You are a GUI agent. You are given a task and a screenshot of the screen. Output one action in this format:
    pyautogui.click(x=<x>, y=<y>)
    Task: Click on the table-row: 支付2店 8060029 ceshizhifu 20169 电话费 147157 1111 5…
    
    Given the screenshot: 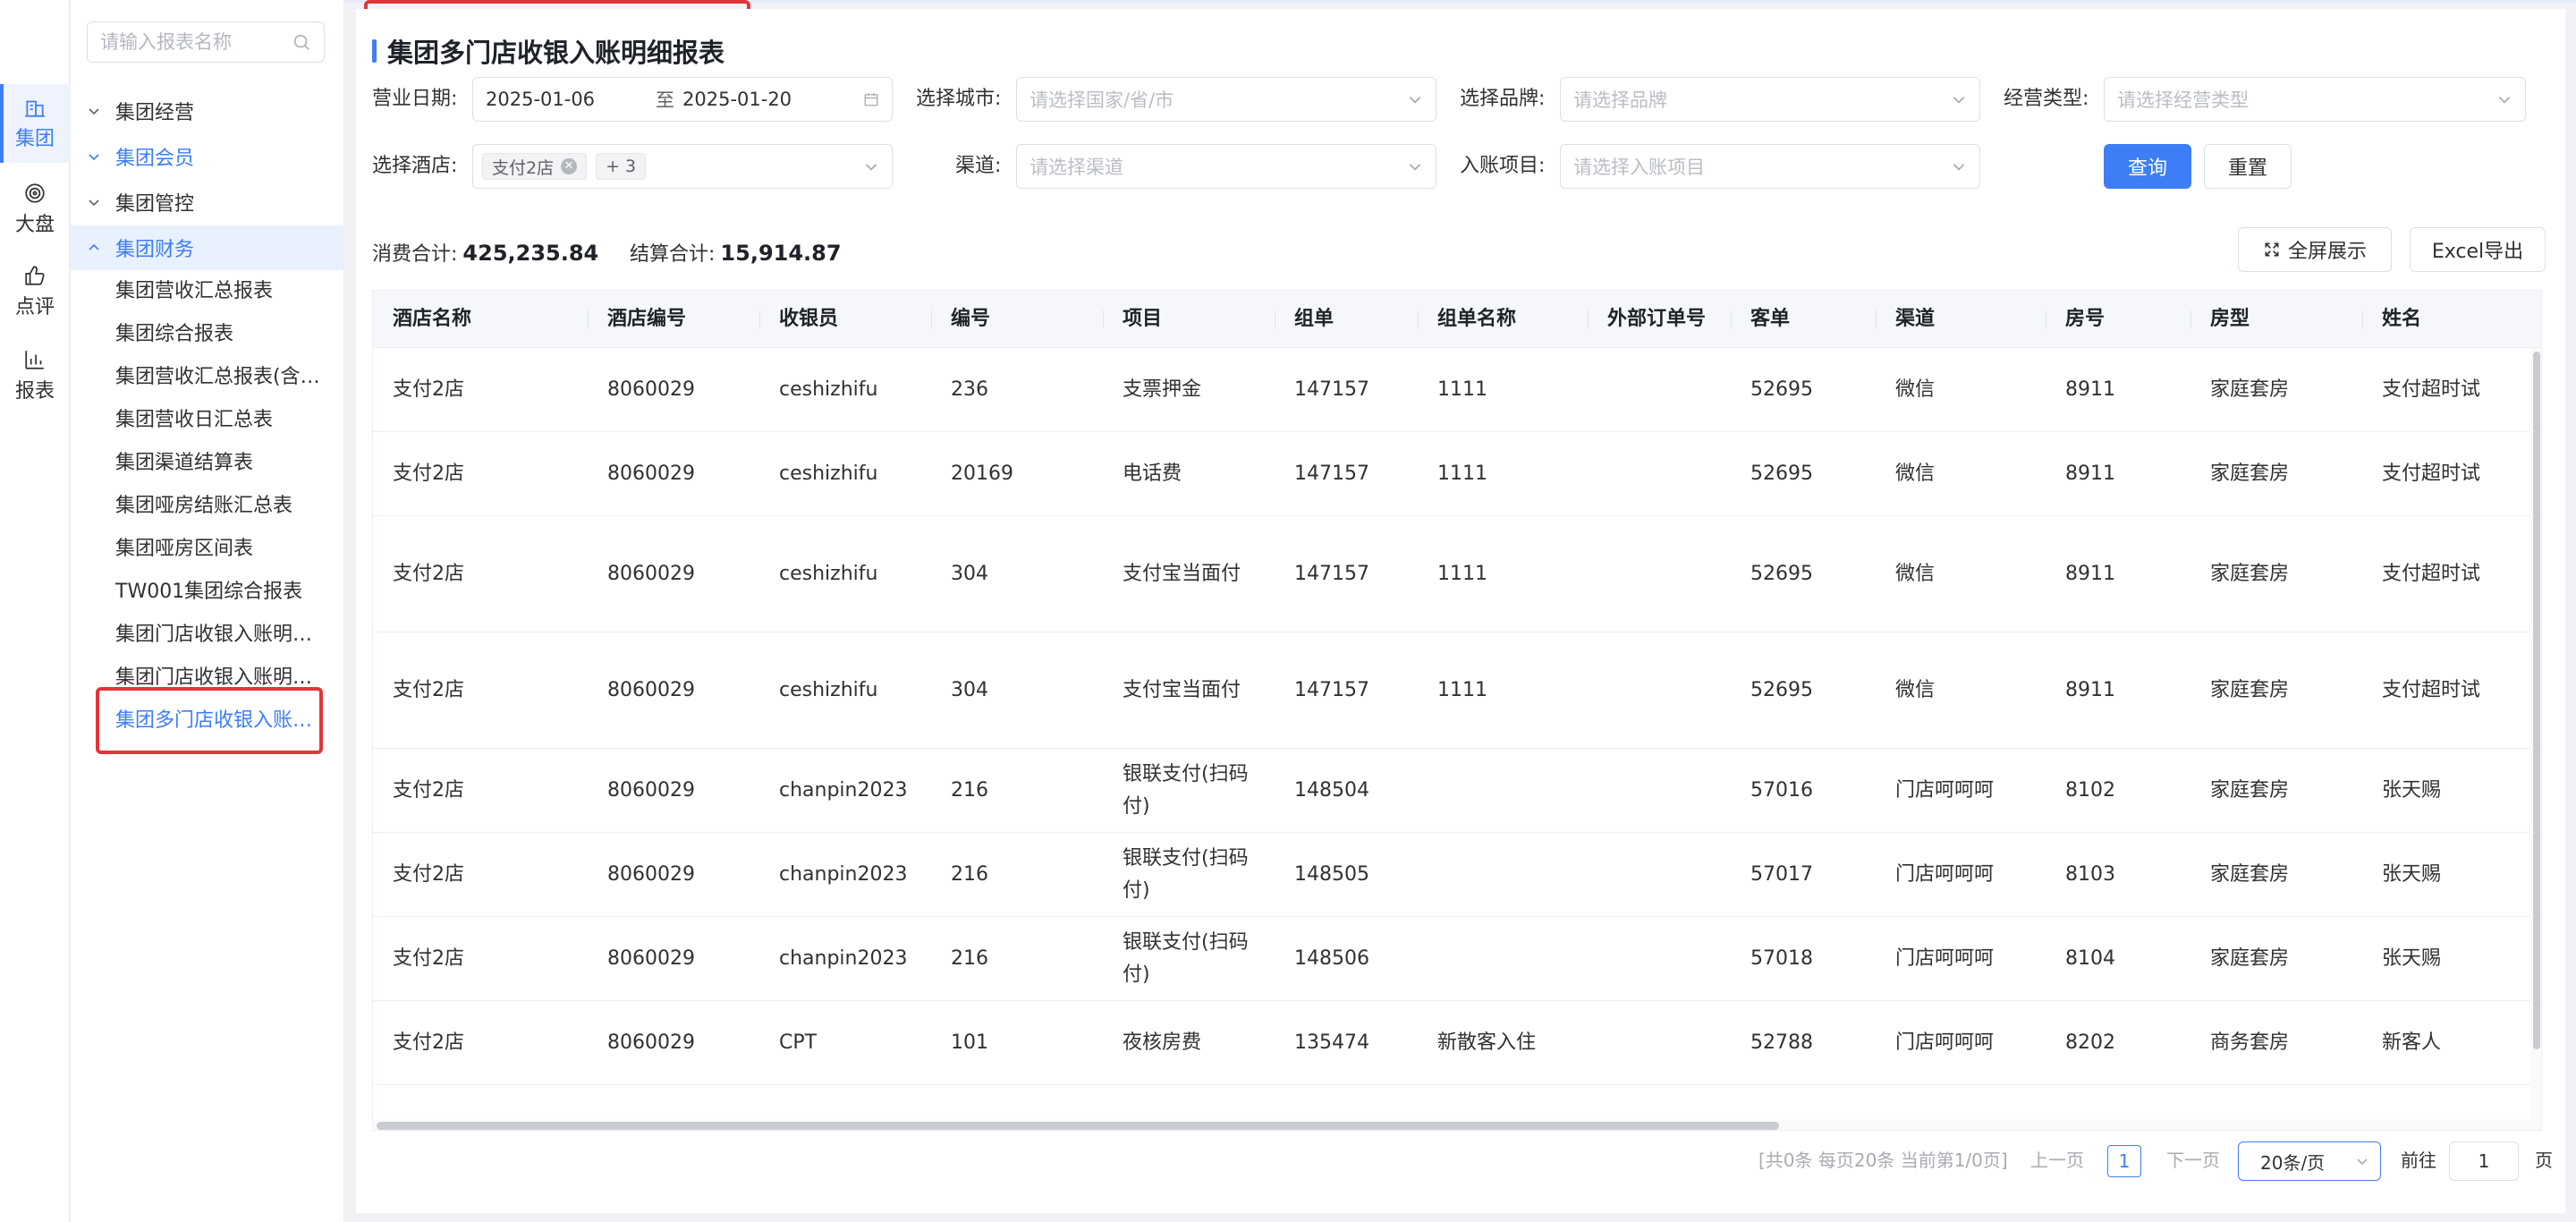 What is the action you would take?
    pyautogui.click(x=1457, y=474)
    